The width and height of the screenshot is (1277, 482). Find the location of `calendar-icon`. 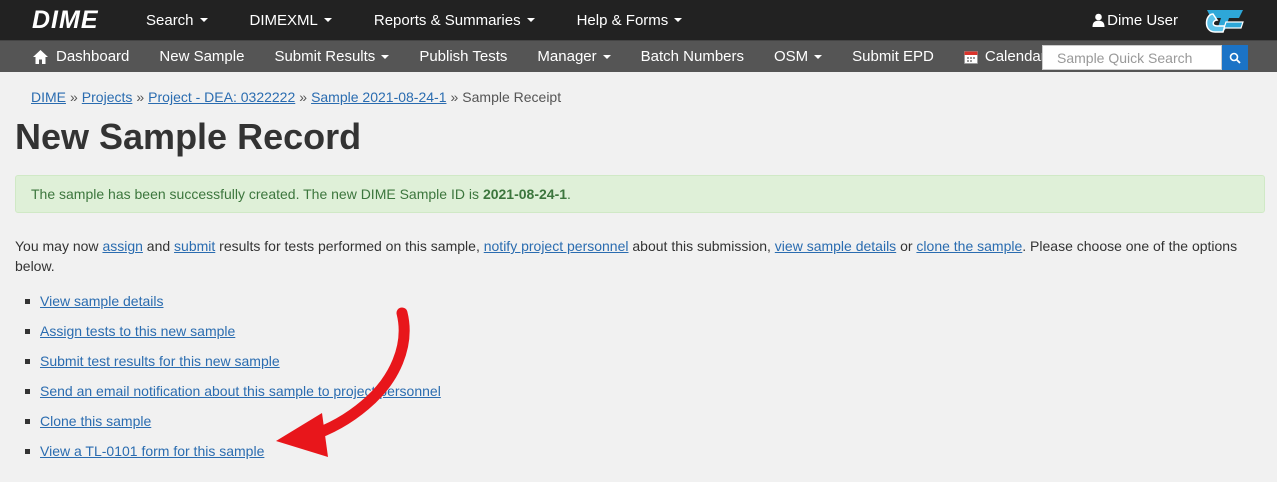

calendar-icon is located at coordinates (970, 57).